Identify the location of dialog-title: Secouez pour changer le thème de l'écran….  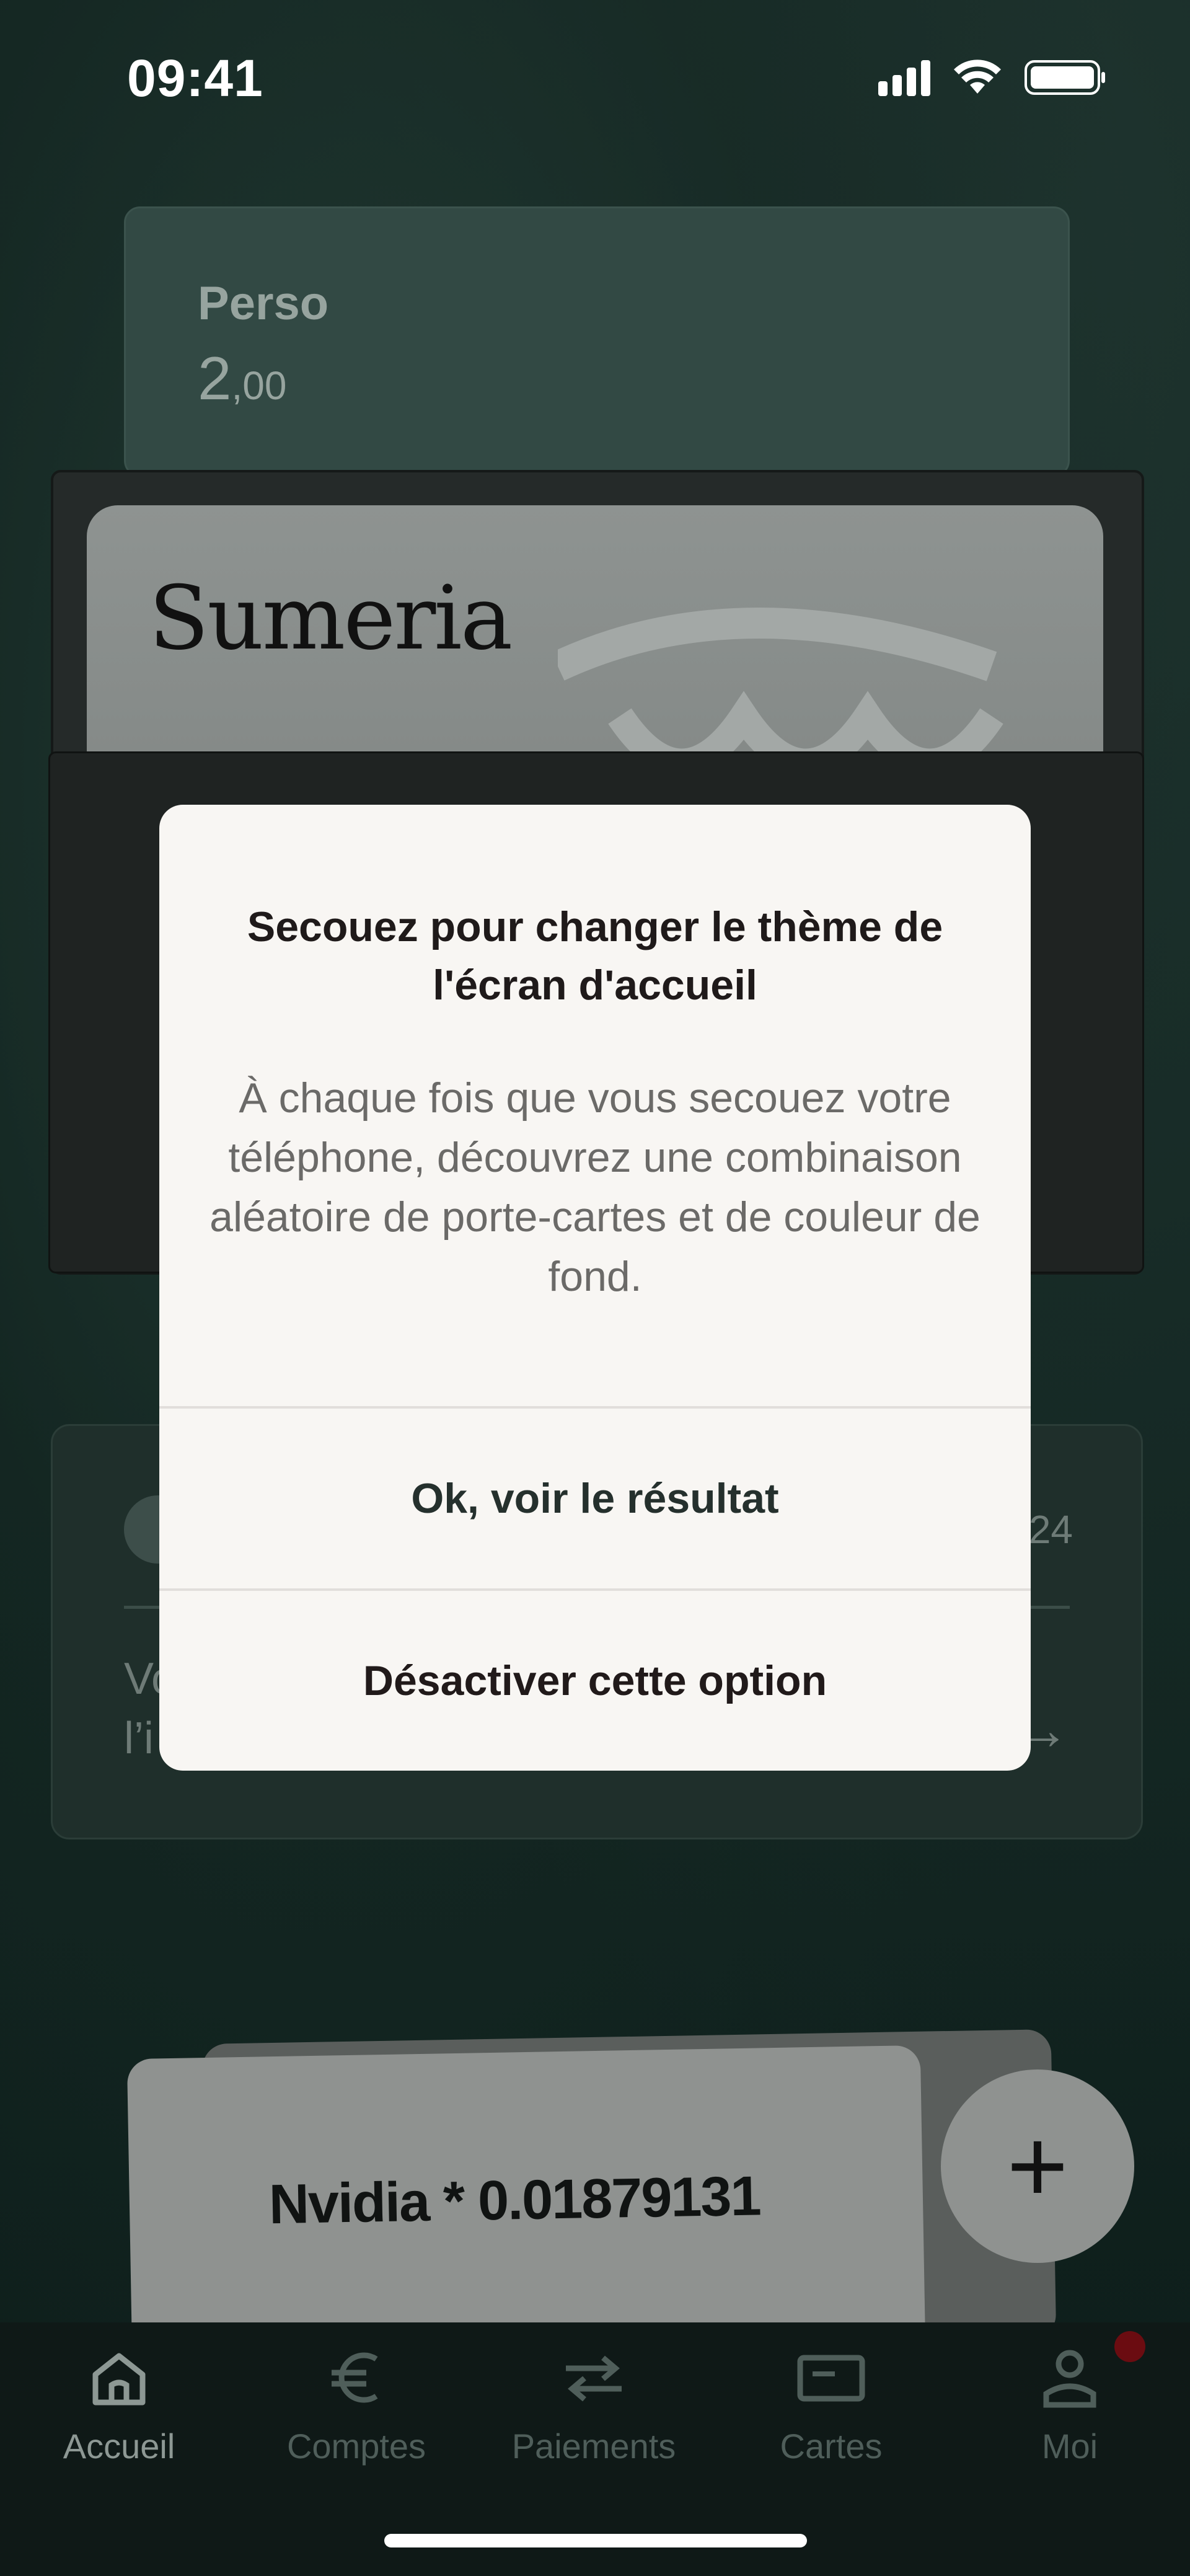
(595, 956).